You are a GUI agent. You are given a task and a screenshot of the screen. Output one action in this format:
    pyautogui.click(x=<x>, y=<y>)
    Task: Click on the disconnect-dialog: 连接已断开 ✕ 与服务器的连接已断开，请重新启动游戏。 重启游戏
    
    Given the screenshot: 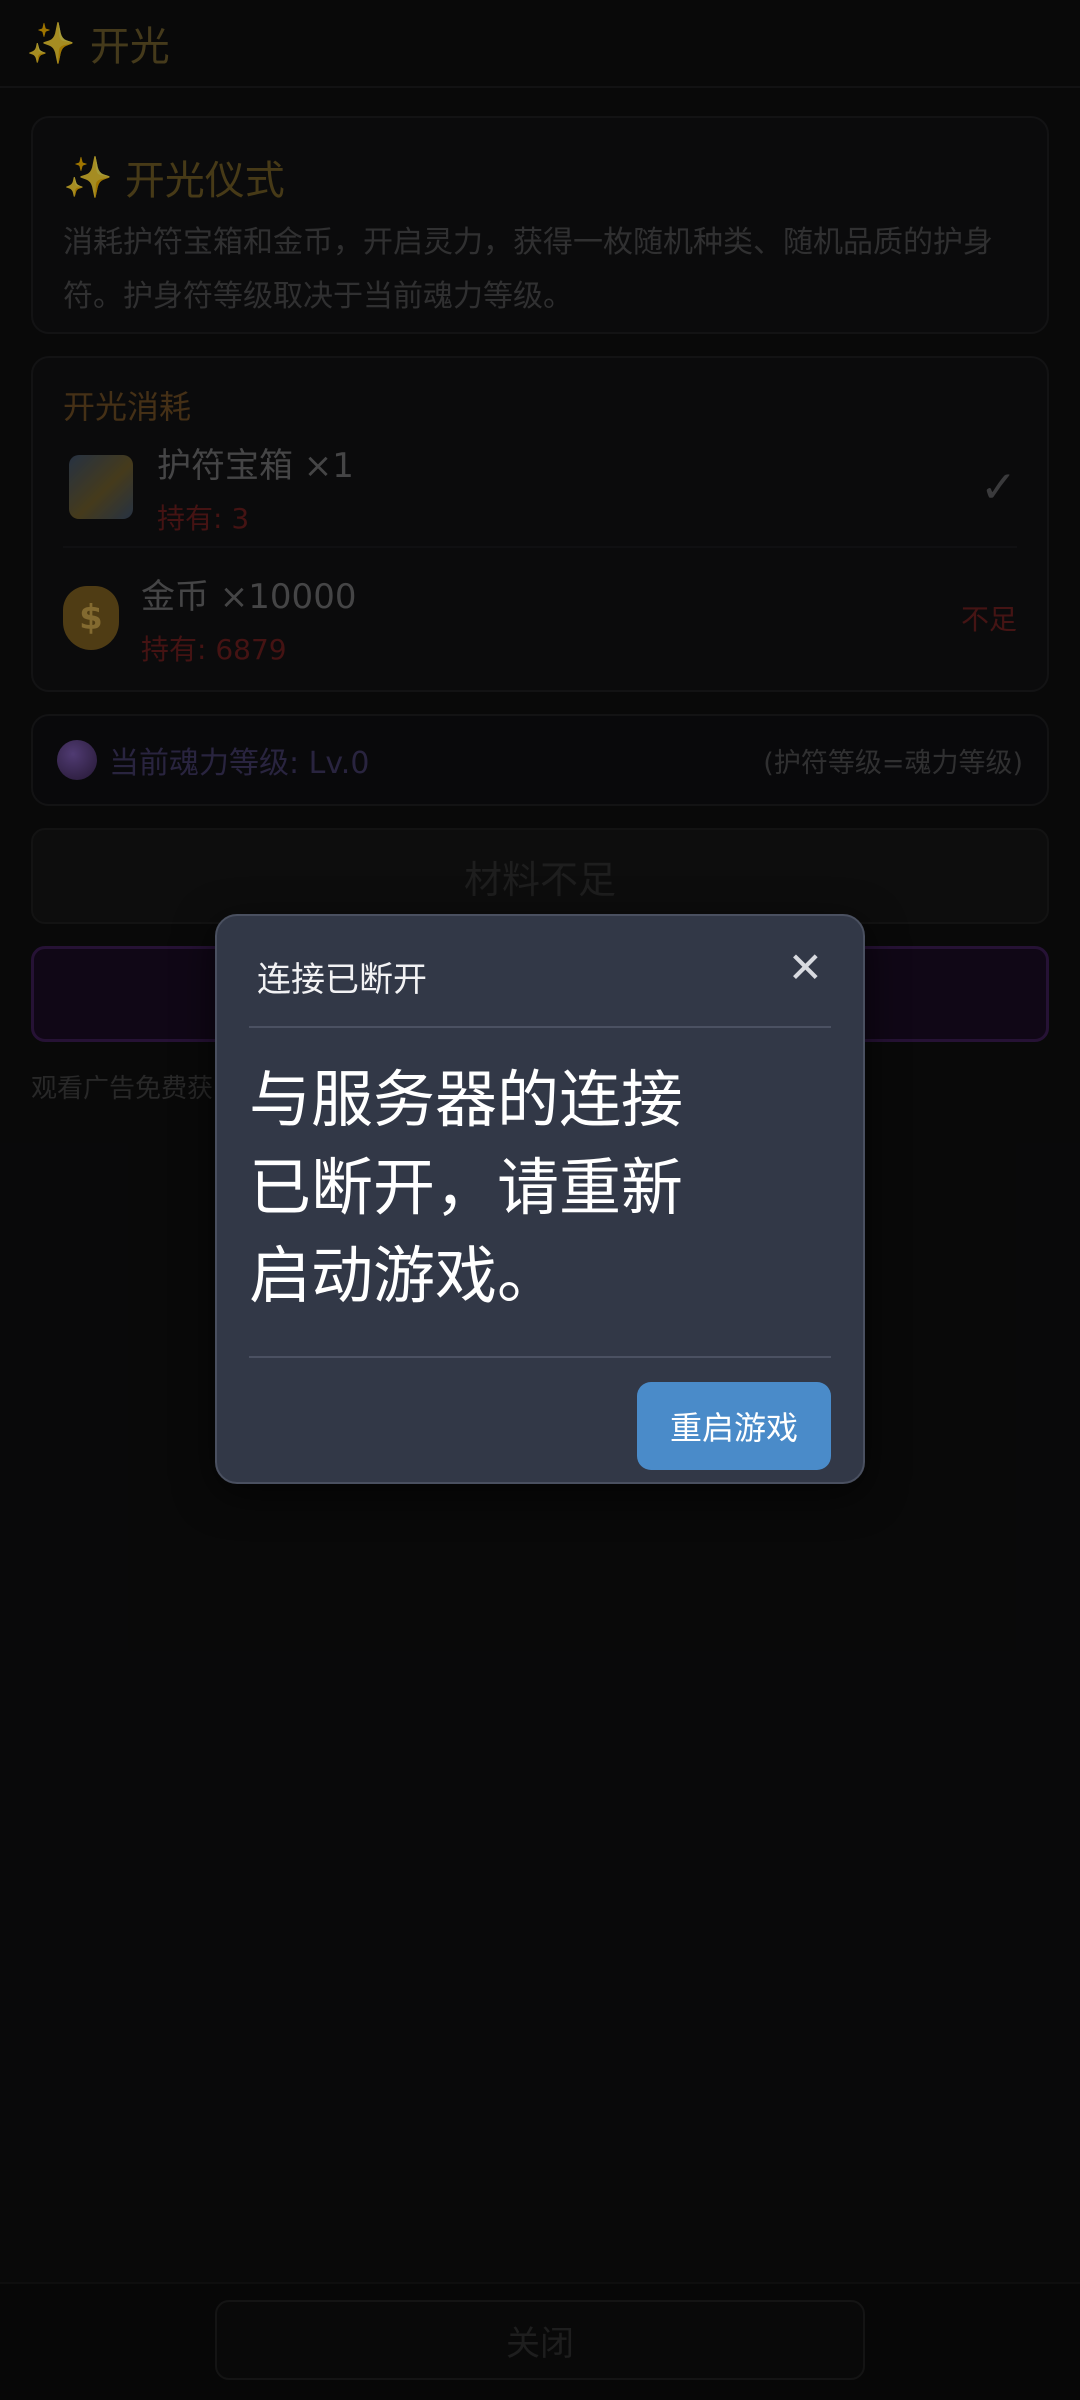 What is the action you would take?
    pyautogui.click(x=540, y=1199)
    